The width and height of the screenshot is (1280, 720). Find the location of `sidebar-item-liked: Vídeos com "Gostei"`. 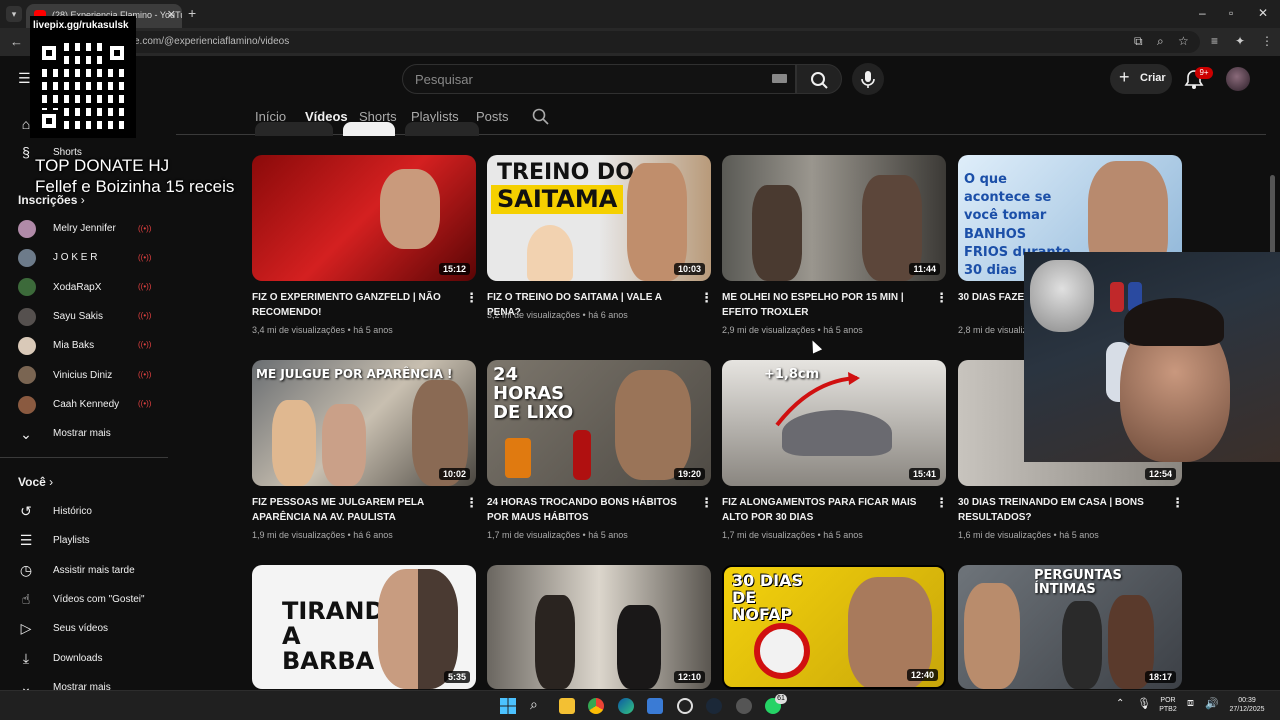

sidebar-item-liked: Vídeos com "Gostei" is located at coordinates (99, 599).